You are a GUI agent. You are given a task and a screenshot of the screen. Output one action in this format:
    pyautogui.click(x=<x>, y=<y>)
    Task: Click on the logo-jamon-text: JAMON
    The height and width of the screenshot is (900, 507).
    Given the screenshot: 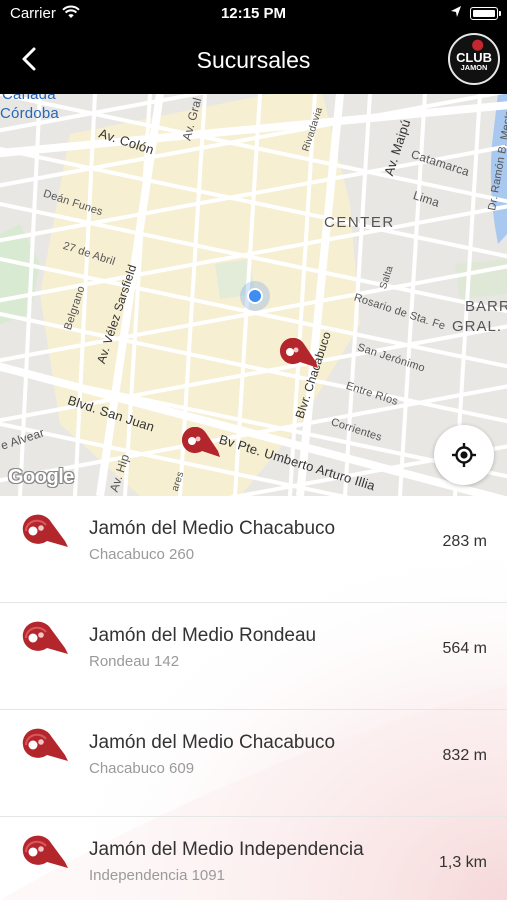 What is the action you would take?
    pyautogui.click(x=474, y=67)
    